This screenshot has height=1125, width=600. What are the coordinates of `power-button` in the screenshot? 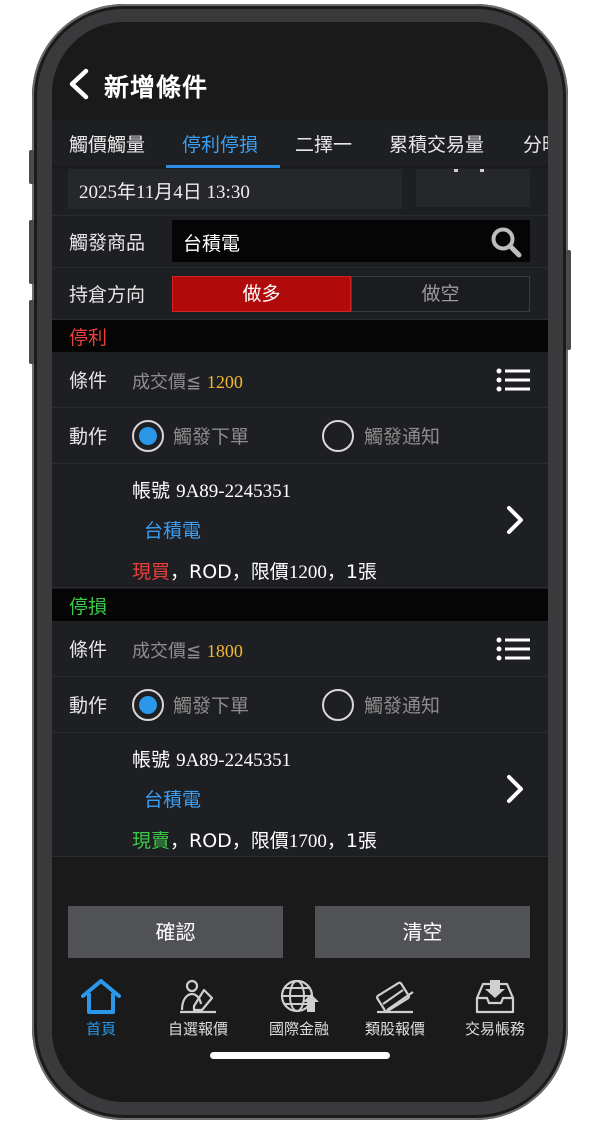 It's located at (568, 300).